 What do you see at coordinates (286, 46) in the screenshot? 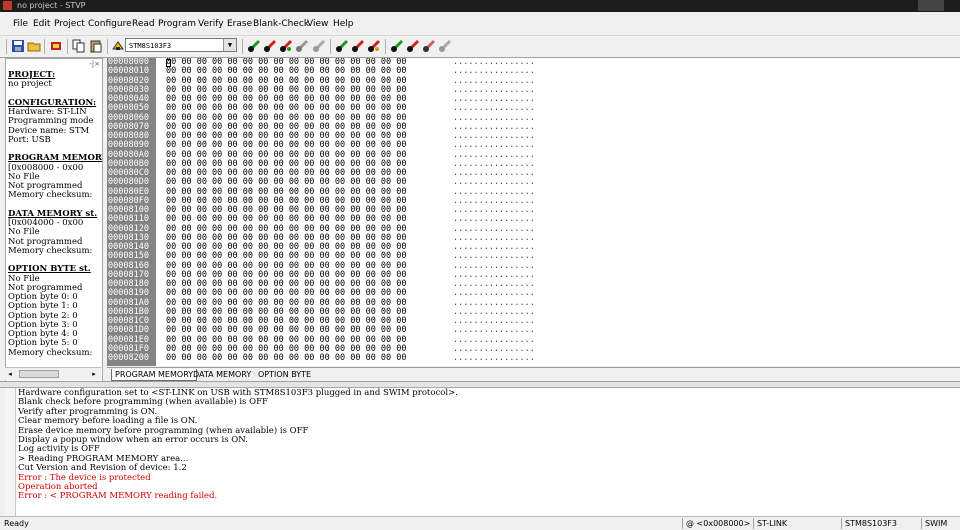
I see `verify-current-icon` at bounding box center [286, 46].